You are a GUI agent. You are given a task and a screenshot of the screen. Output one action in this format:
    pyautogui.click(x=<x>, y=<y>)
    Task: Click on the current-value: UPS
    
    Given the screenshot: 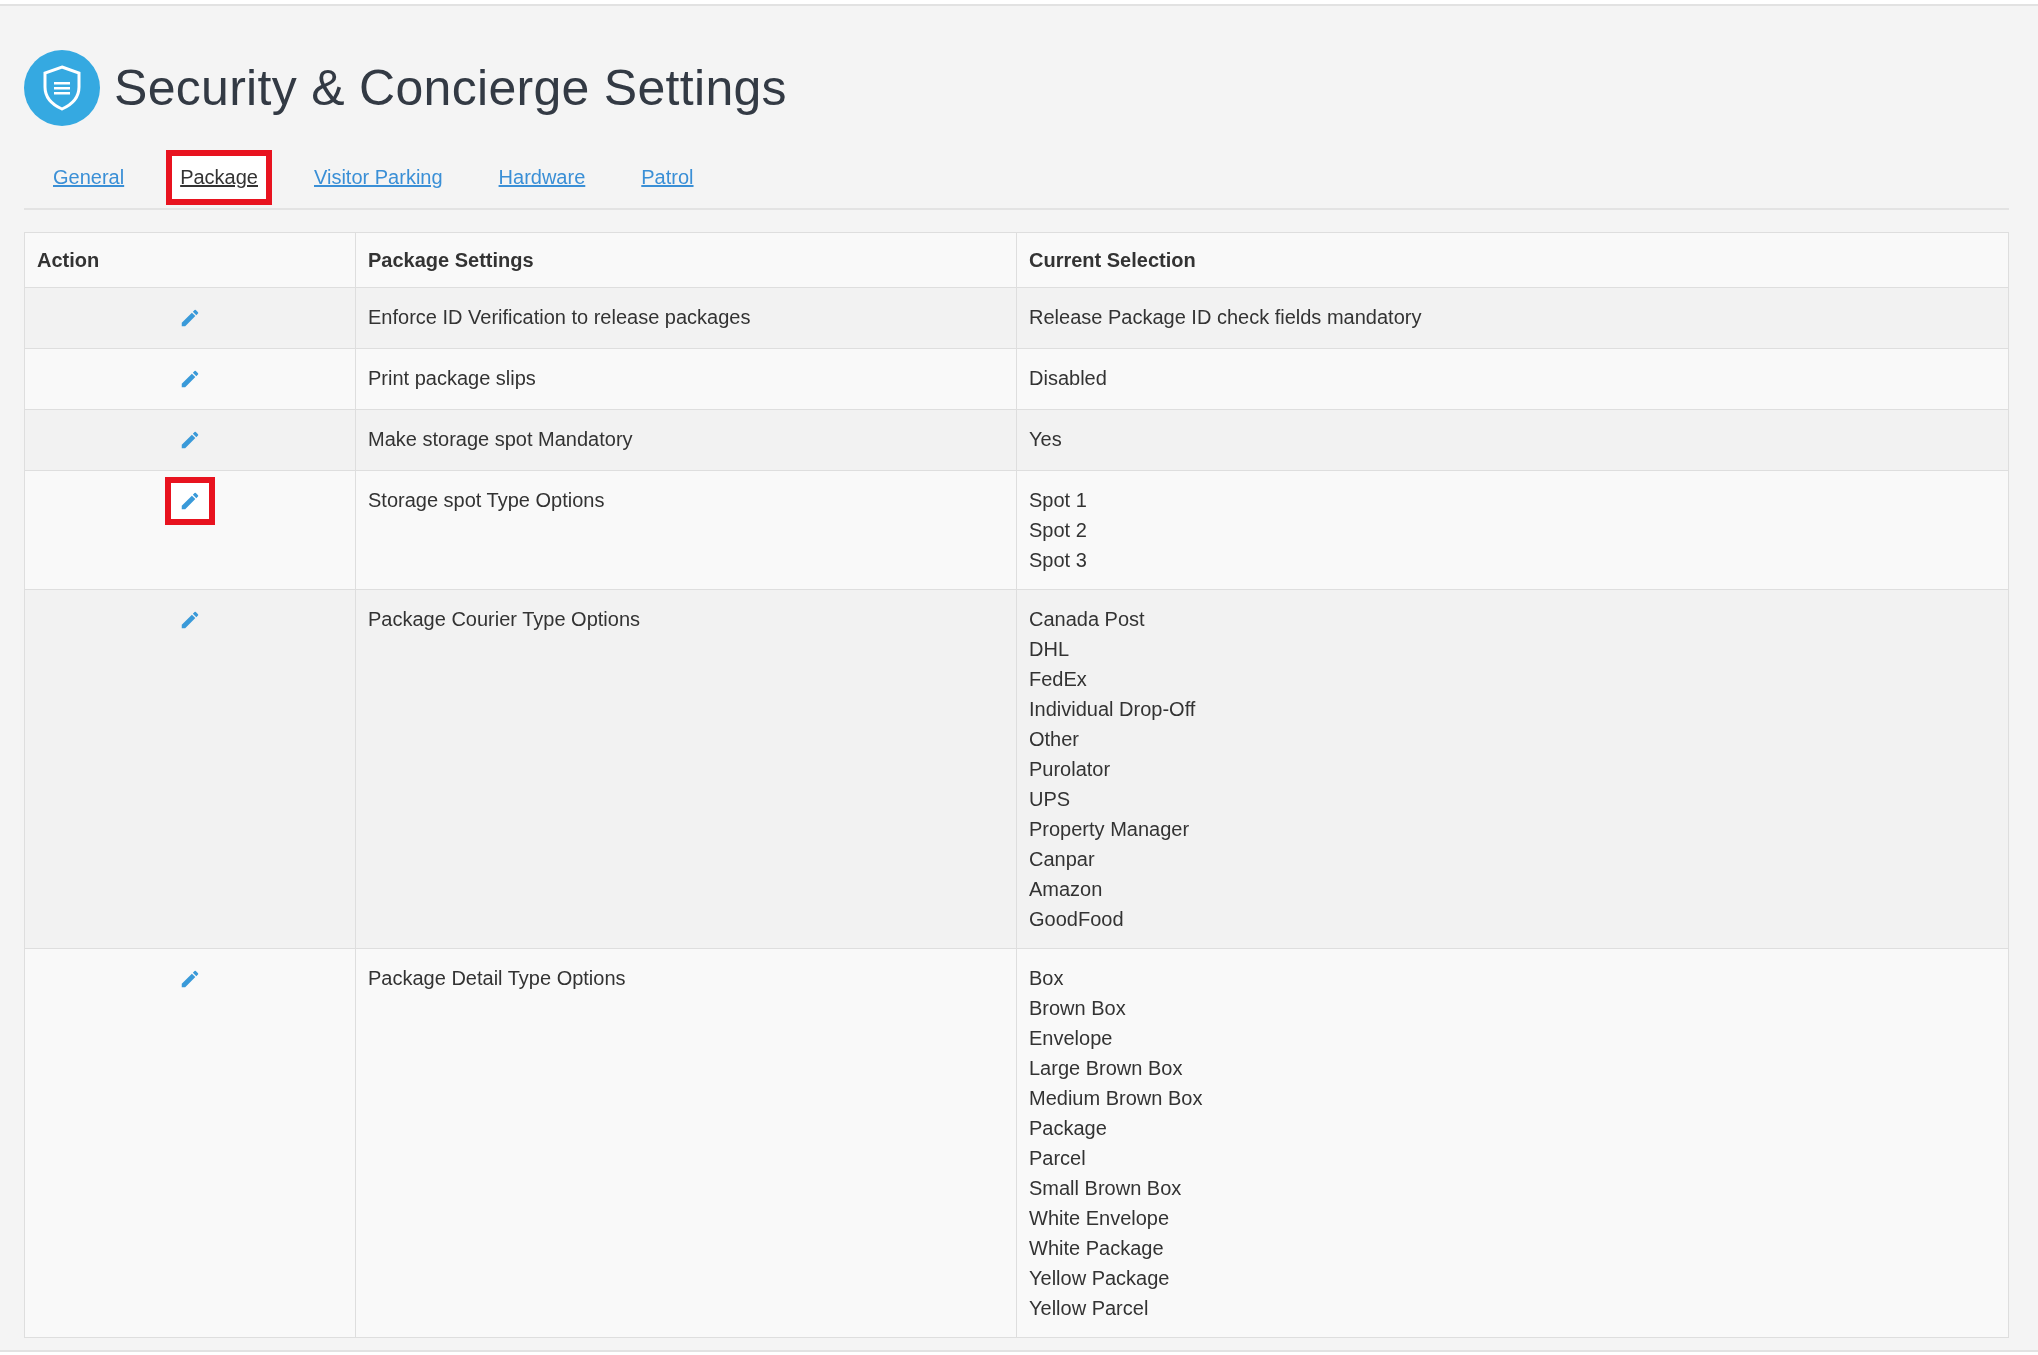 What is the action you would take?
    pyautogui.click(x=1050, y=799)
    